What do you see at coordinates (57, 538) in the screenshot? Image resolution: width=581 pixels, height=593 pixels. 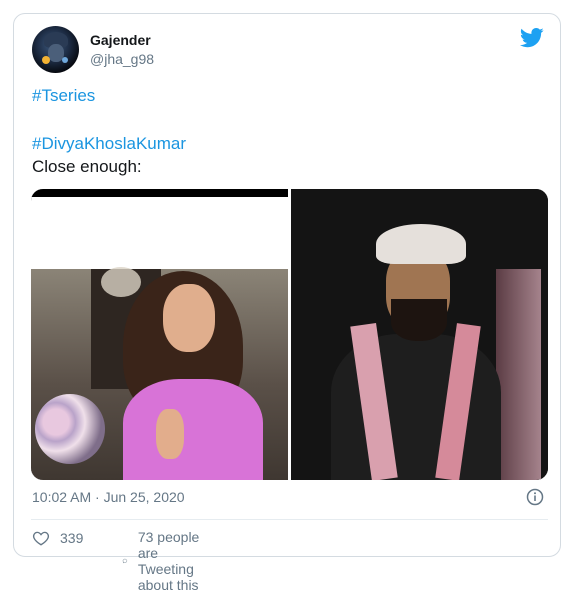 I see `like-action: 339` at bounding box center [57, 538].